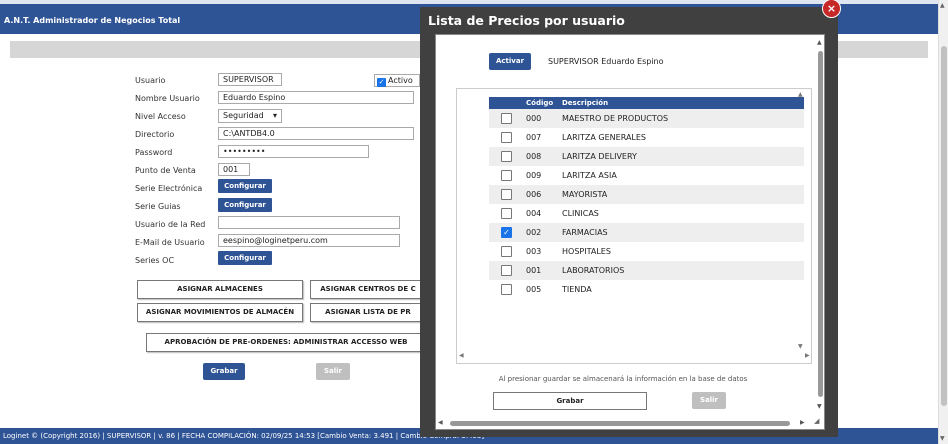 This screenshot has width=948, height=444. Describe the element at coordinates (534, 251) in the screenshot. I see `row-code: 003` at that location.